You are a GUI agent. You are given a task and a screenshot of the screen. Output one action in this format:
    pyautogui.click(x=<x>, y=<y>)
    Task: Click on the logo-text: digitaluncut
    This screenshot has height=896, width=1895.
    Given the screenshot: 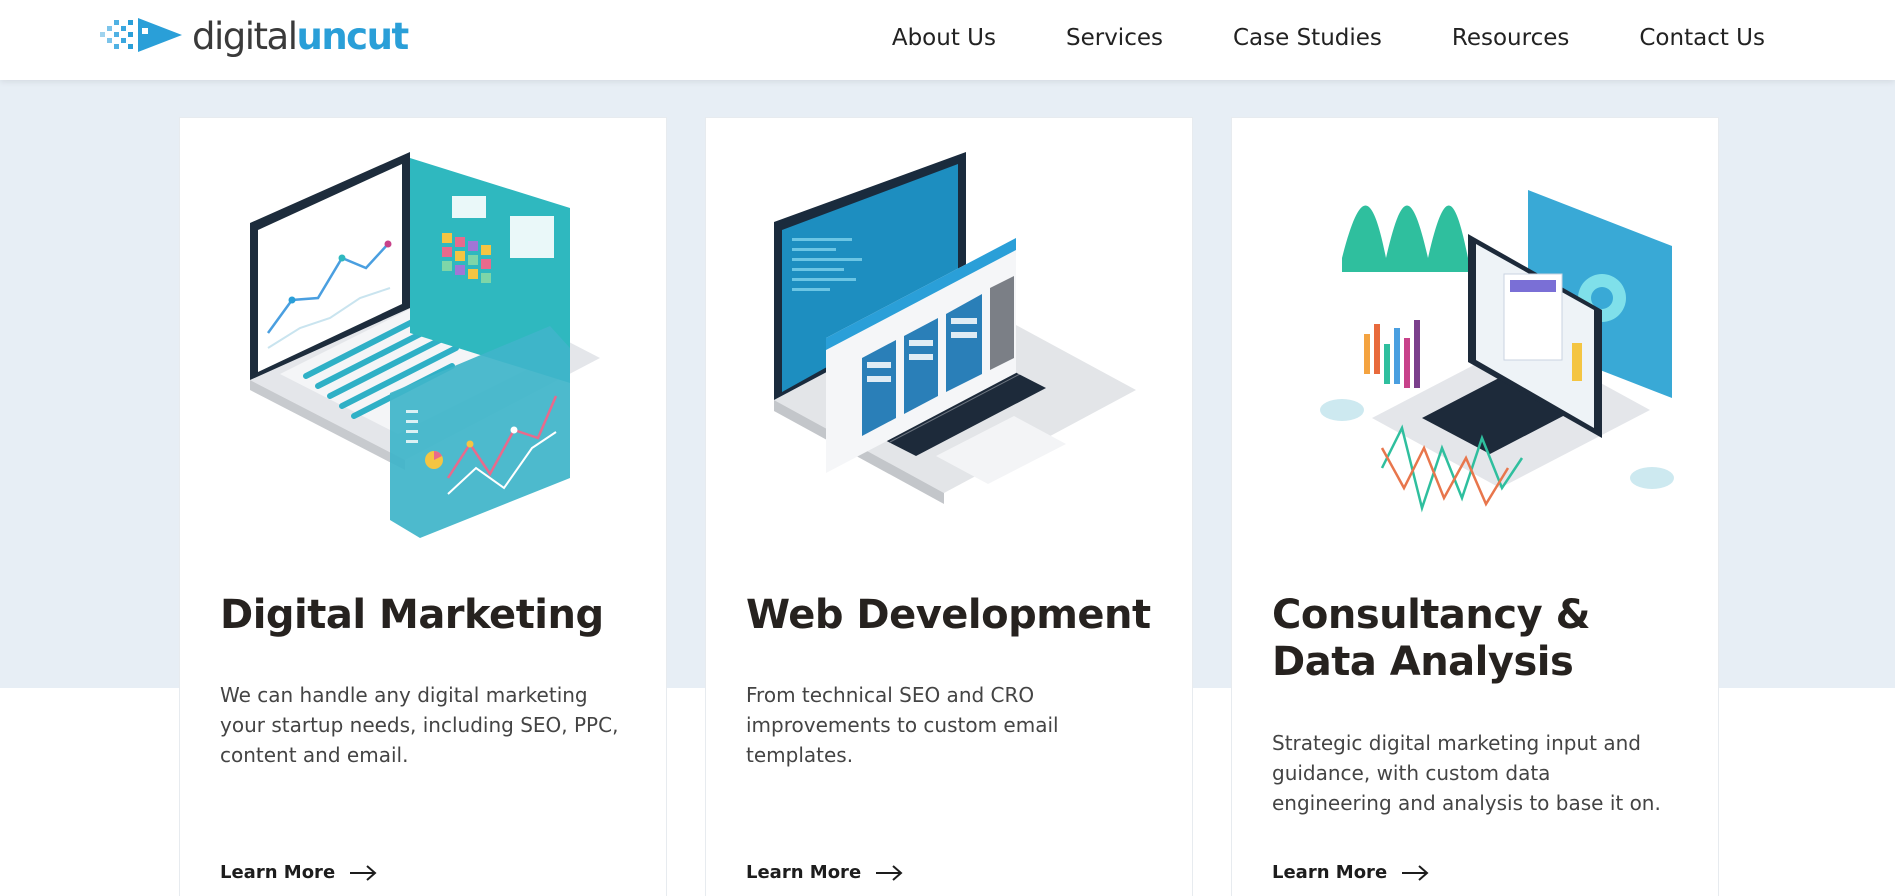 What is the action you would take?
    pyautogui.click(x=301, y=36)
    